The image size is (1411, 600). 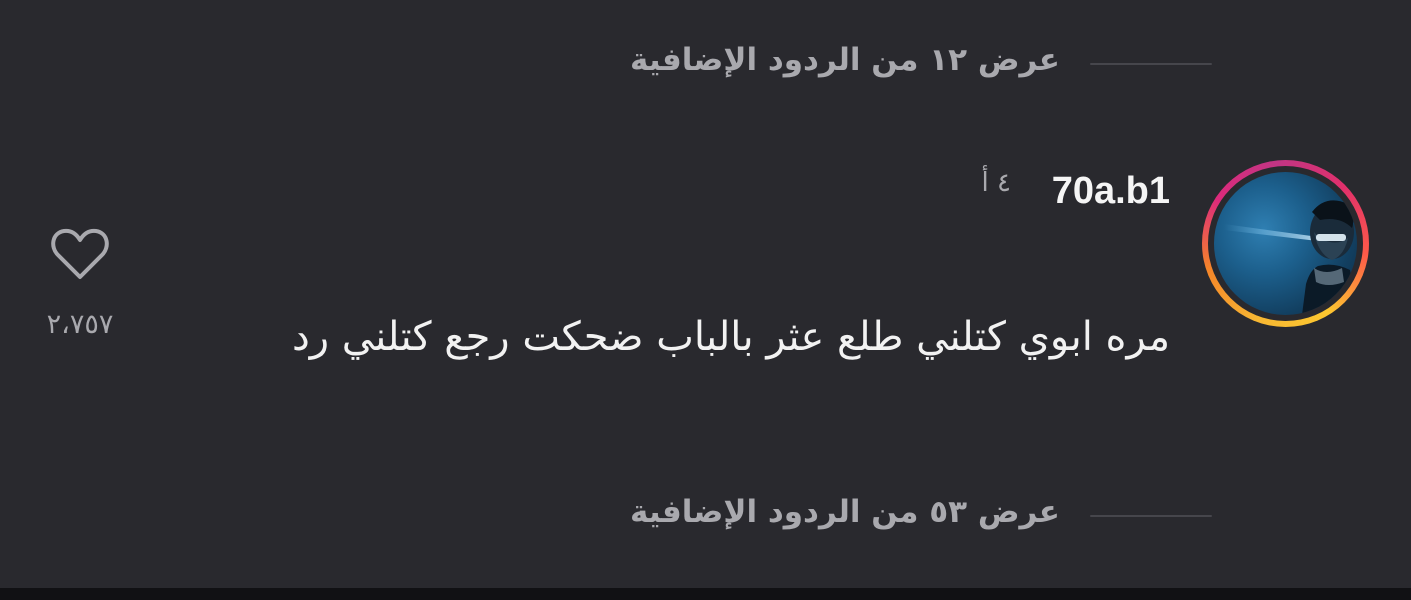 What do you see at coordinates (845, 60) in the screenshot?
I see `view-more-replies-label: عرض ١٢ من الردود الإضافية` at bounding box center [845, 60].